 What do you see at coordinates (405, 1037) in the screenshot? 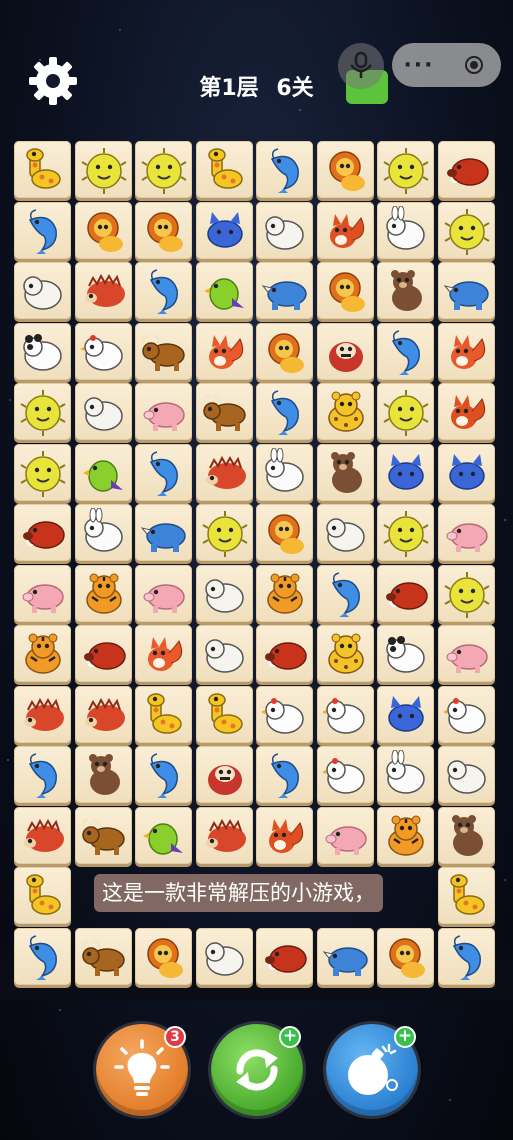
I see `bomb-add-badge: +` at bounding box center [405, 1037].